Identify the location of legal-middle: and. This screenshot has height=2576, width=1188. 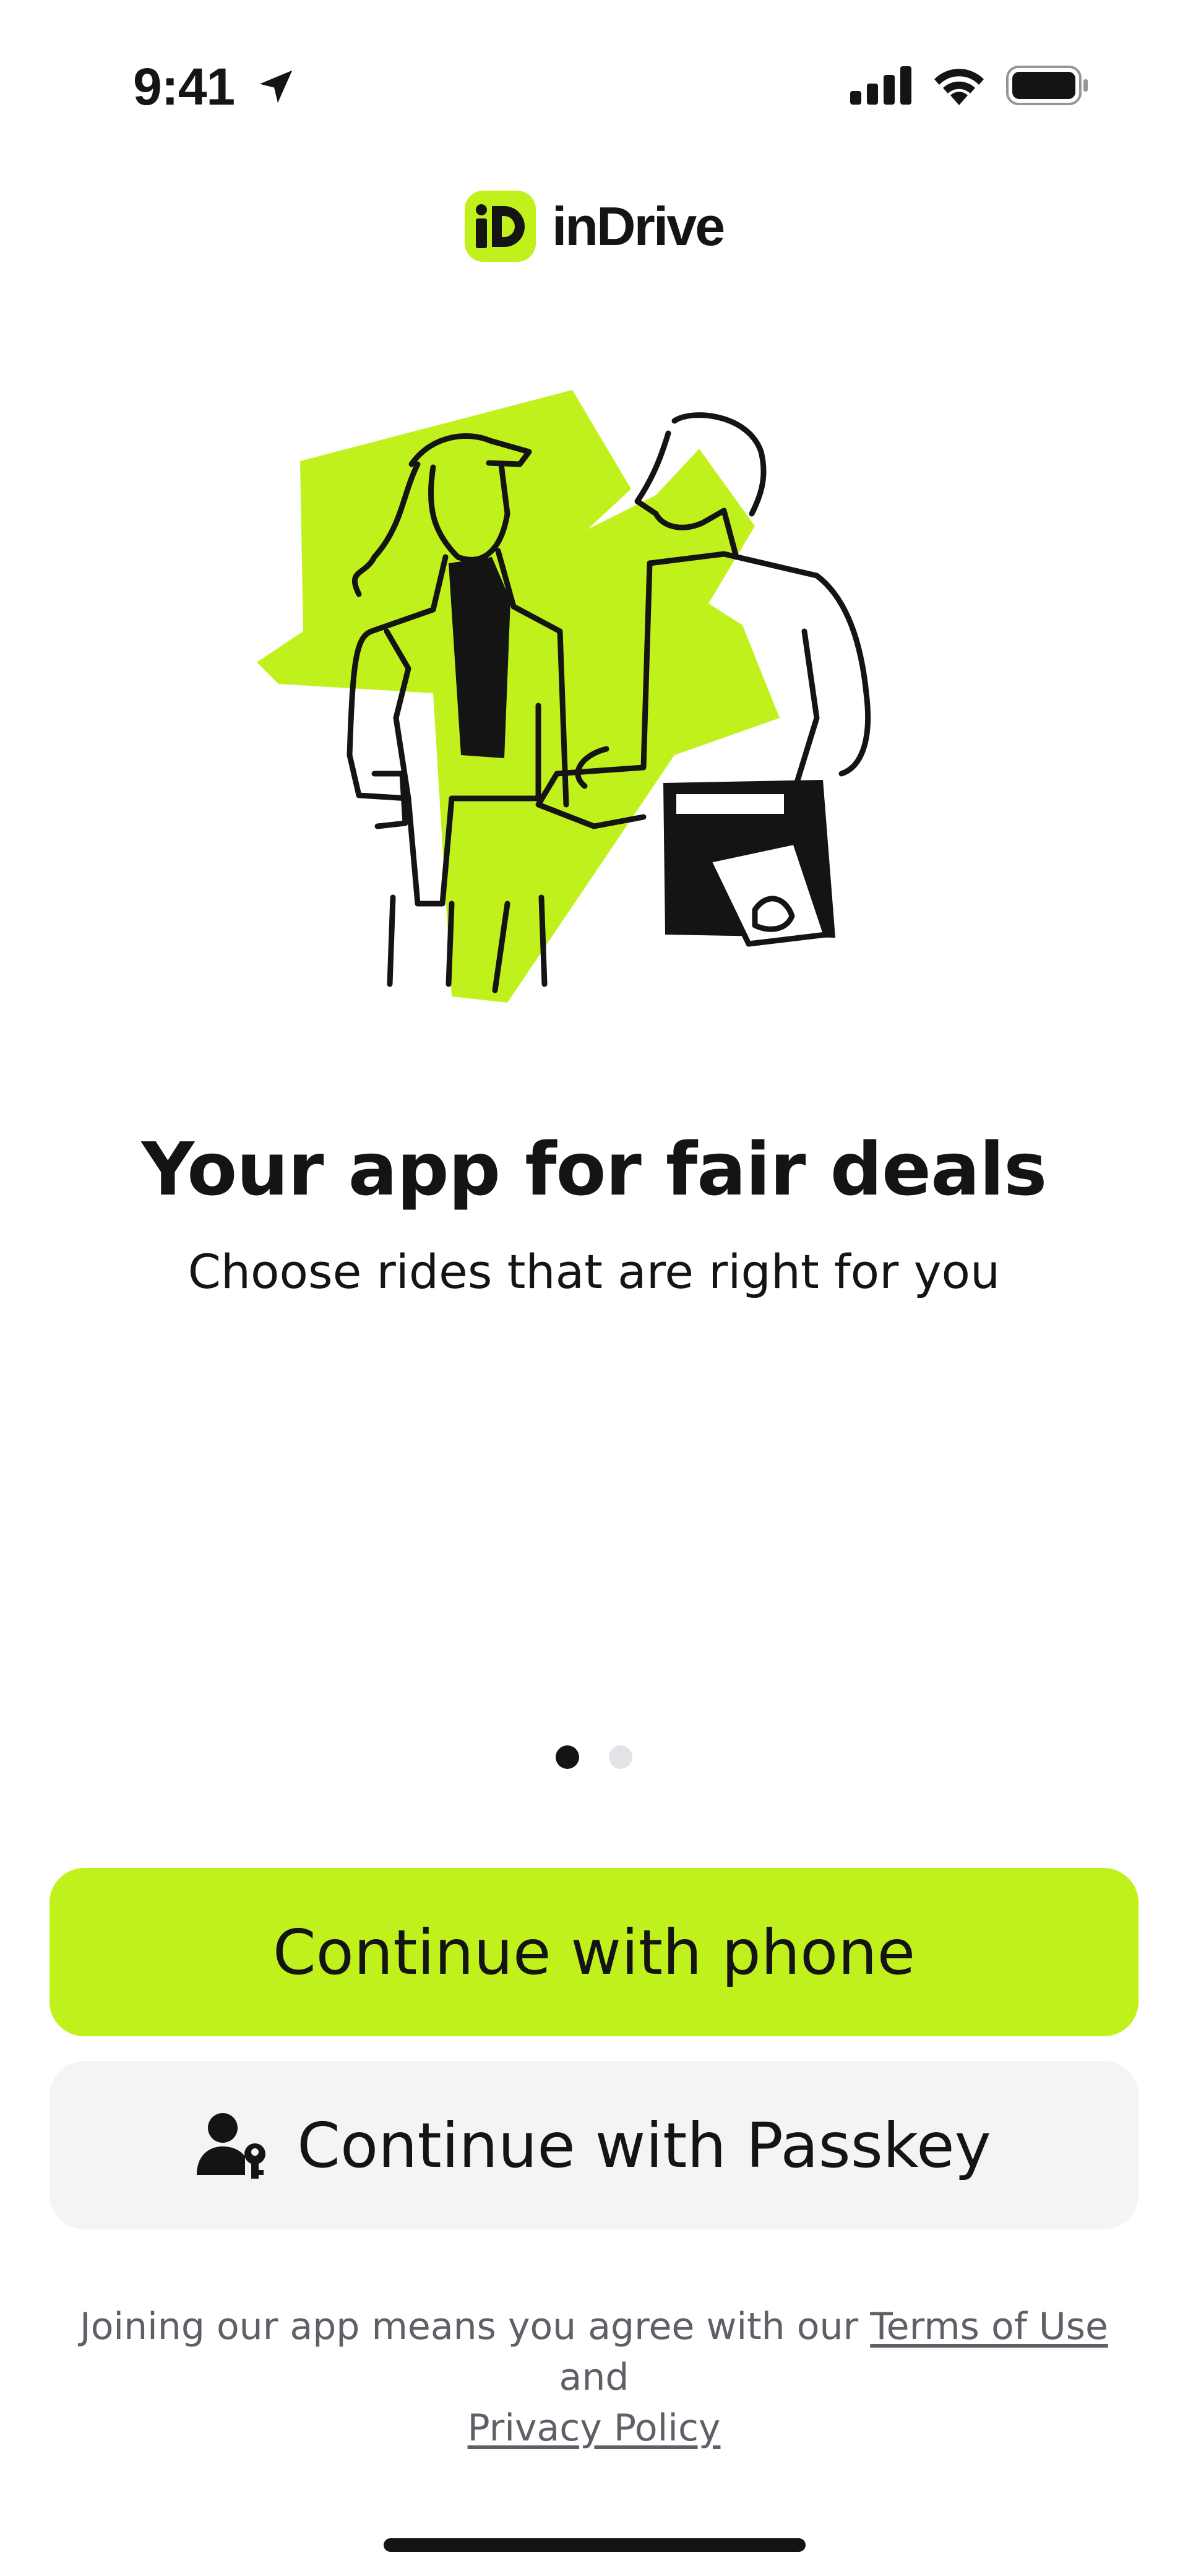
(594, 2377).